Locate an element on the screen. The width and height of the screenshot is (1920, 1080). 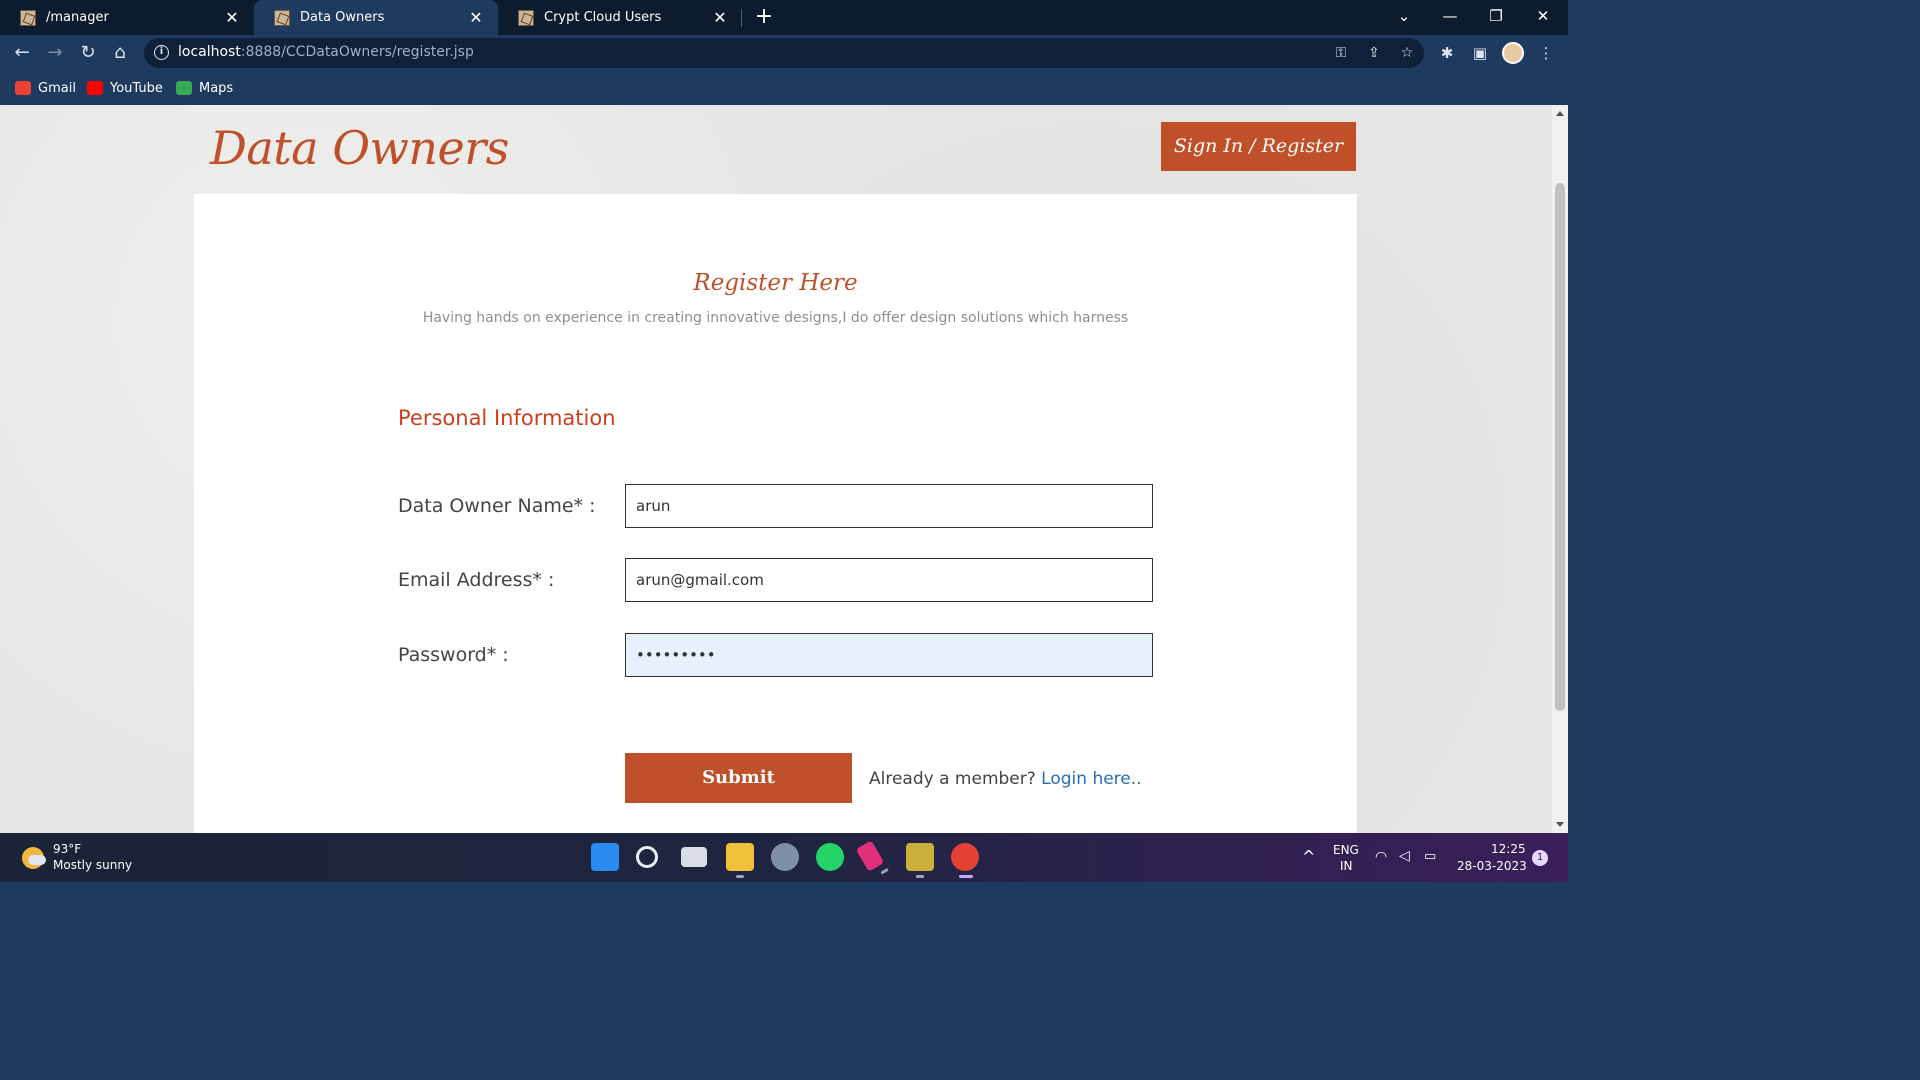
bookmark-label: Gmail is located at coordinates (57, 88).